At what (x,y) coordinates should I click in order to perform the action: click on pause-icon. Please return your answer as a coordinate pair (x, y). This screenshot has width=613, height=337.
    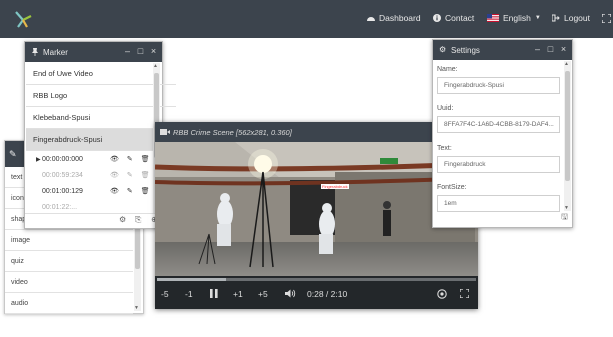
    Looking at the image, I should click on (214, 293).